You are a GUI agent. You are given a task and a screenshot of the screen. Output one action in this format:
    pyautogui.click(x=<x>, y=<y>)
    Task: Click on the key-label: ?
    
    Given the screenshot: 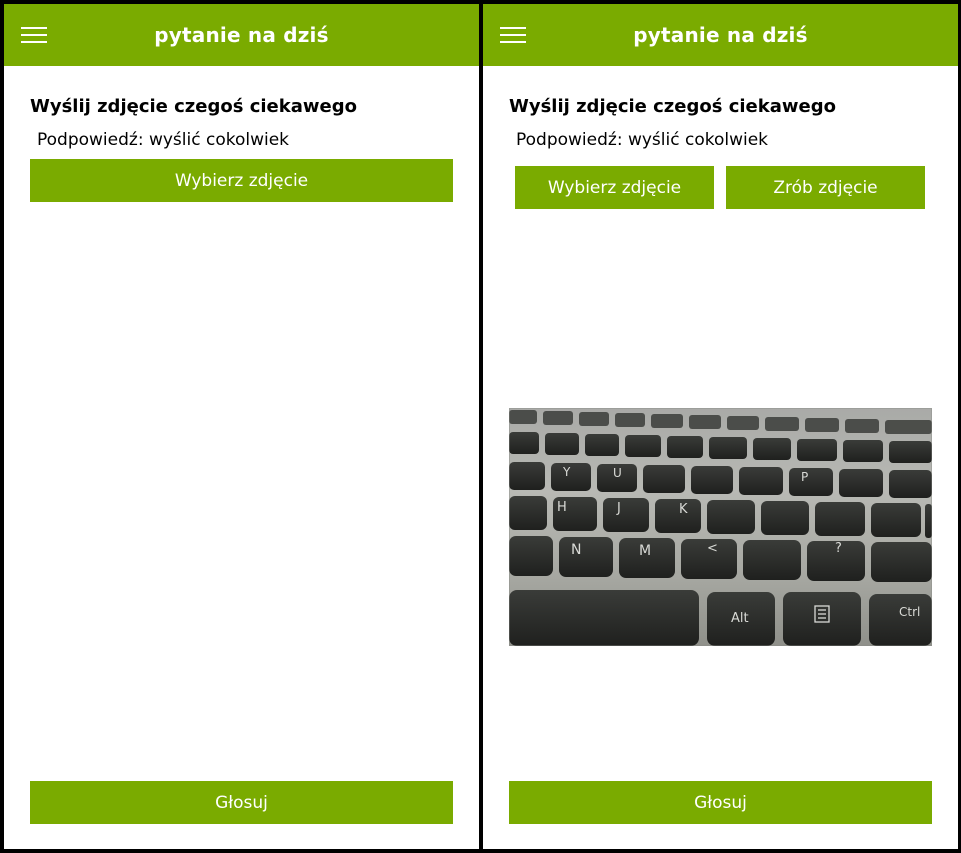 What is the action you would take?
    pyautogui.click(x=838, y=548)
    